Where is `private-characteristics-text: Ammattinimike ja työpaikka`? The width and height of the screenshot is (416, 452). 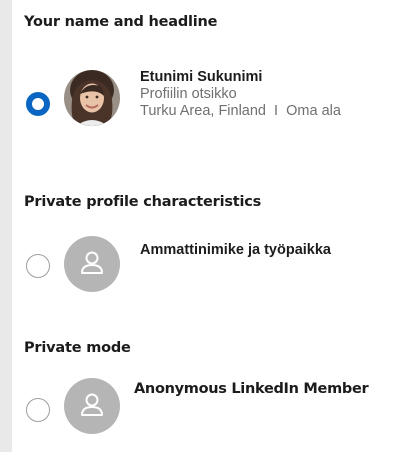
private-characteristics-text: Ammattinimike ja työpaikka is located at coordinates (235, 250).